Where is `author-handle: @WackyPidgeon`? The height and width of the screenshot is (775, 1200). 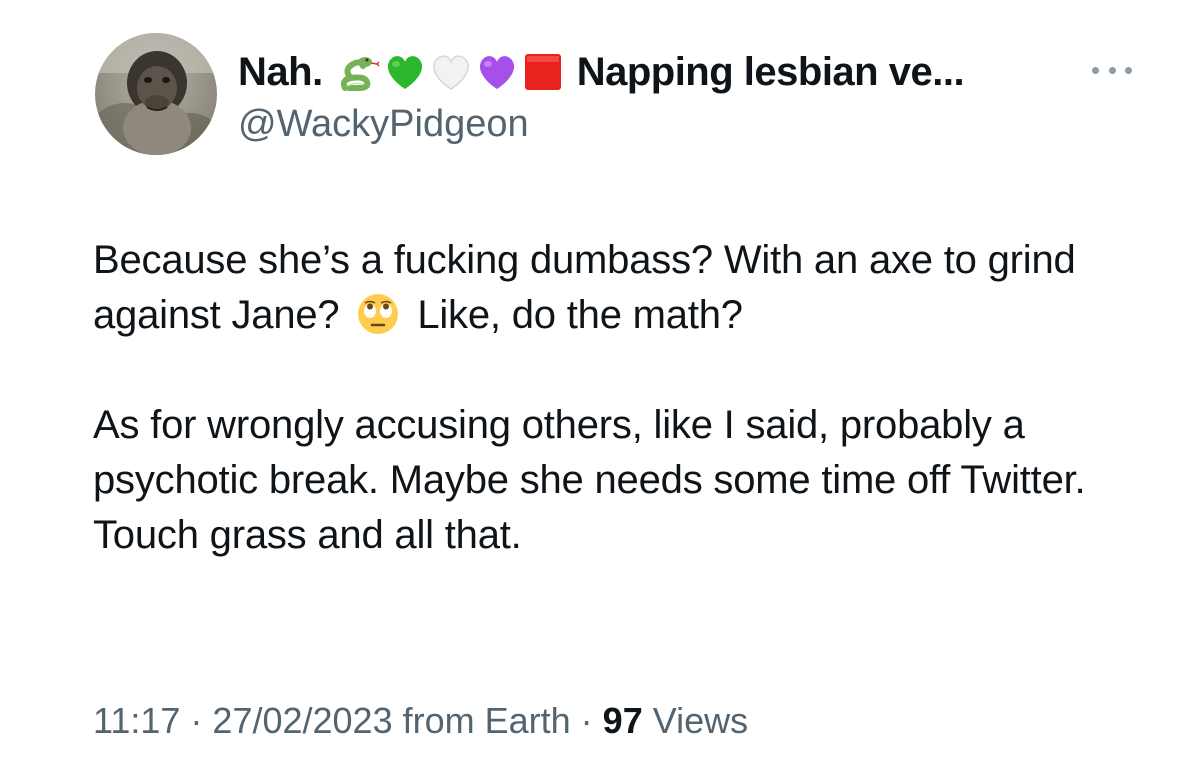 author-handle: @WackyPidgeon is located at coordinates (383, 124).